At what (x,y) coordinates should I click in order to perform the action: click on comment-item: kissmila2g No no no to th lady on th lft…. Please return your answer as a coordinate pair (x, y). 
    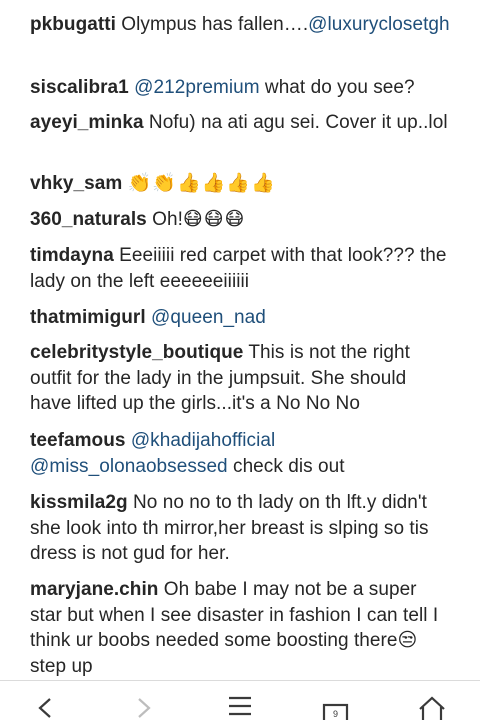
    Looking at the image, I should click on (240, 528).